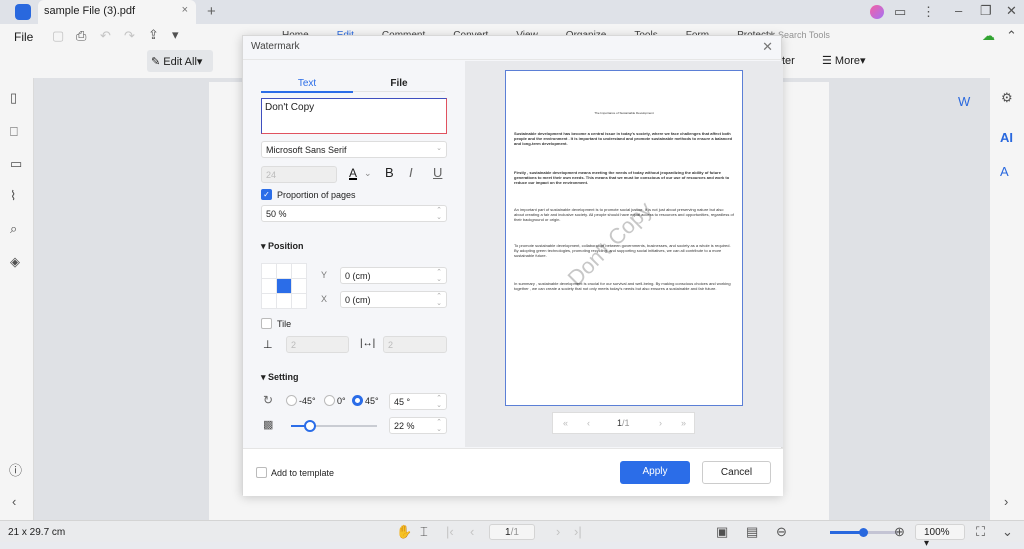  What do you see at coordinates (512, 48) in the screenshot?
I see `dialog-header: Watermark ✕` at bounding box center [512, 48].